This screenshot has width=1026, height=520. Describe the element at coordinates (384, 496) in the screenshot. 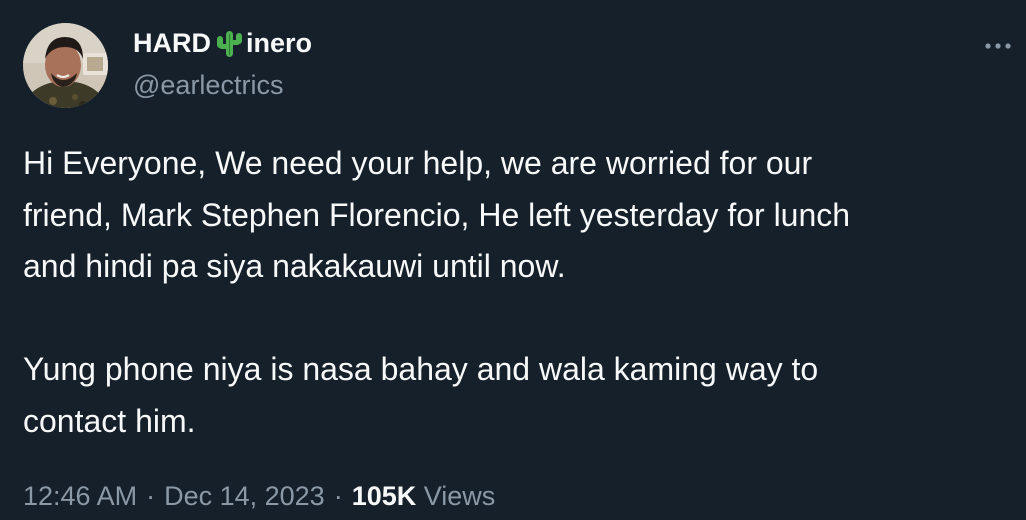

I see `views-count: 105K` at that location.